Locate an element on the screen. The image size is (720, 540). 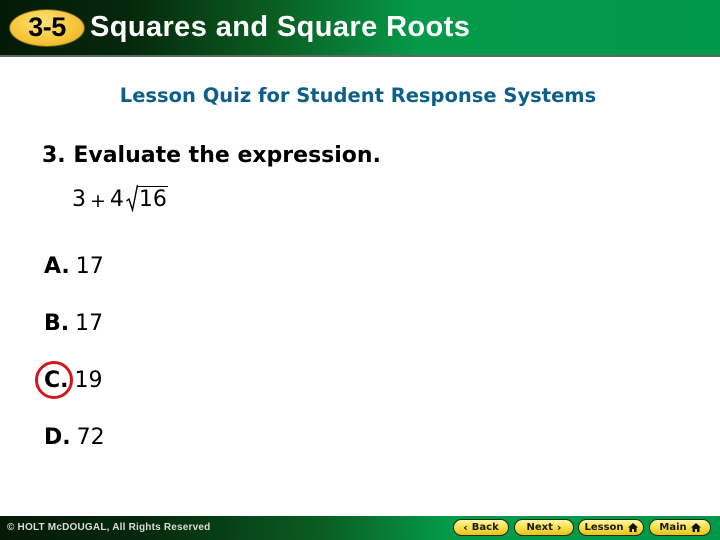
lesson-number: 3-5 is located at coordinates (47, 26).